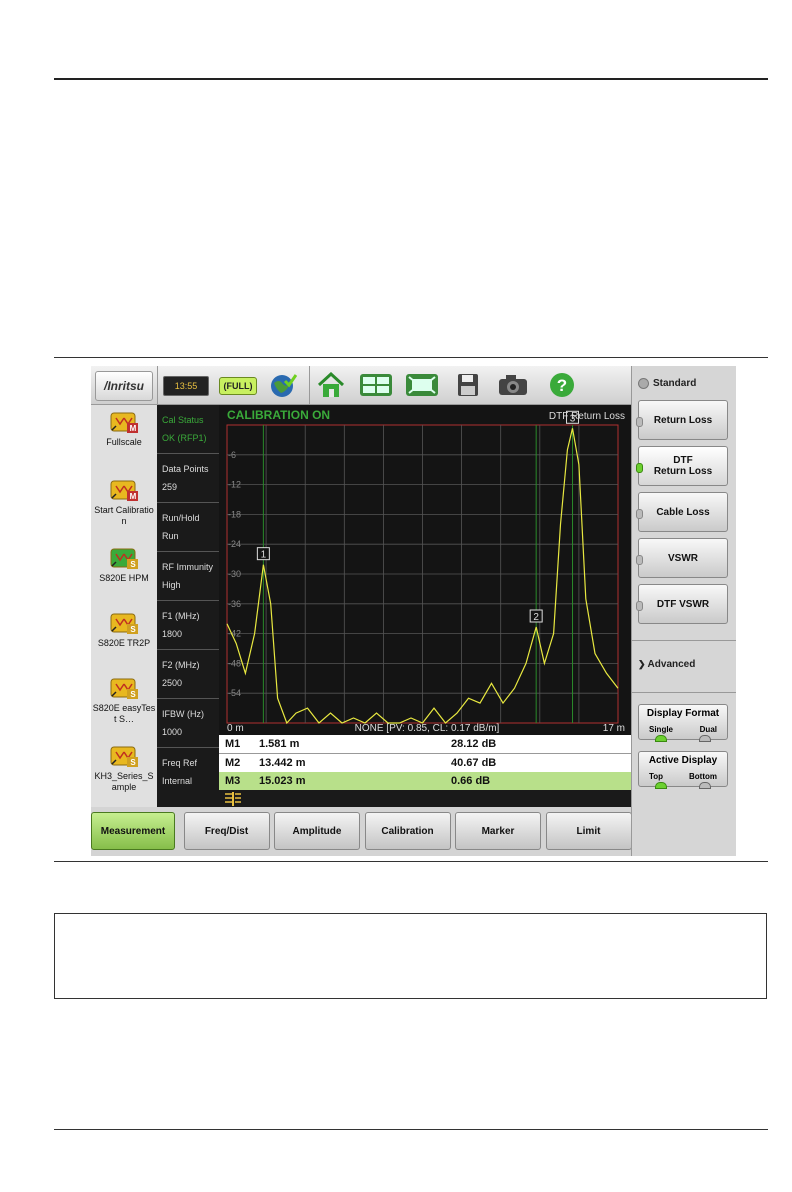 This screenshot has width=792, height=1192. I want to click on menu-button-4: DTF VSWR, so click(682, 604).